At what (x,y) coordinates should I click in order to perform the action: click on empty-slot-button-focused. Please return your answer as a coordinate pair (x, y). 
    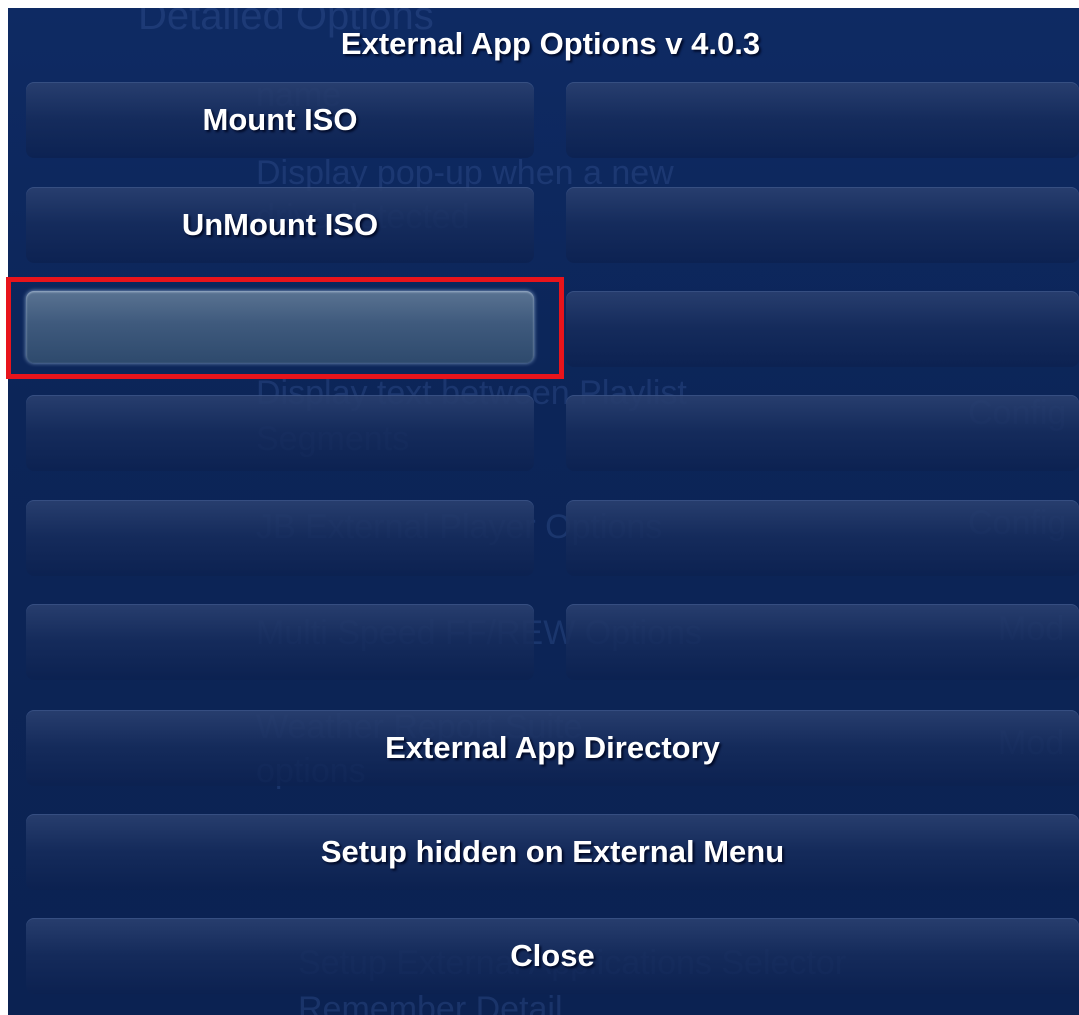
    Looking at the image, I should click on (280, 327).